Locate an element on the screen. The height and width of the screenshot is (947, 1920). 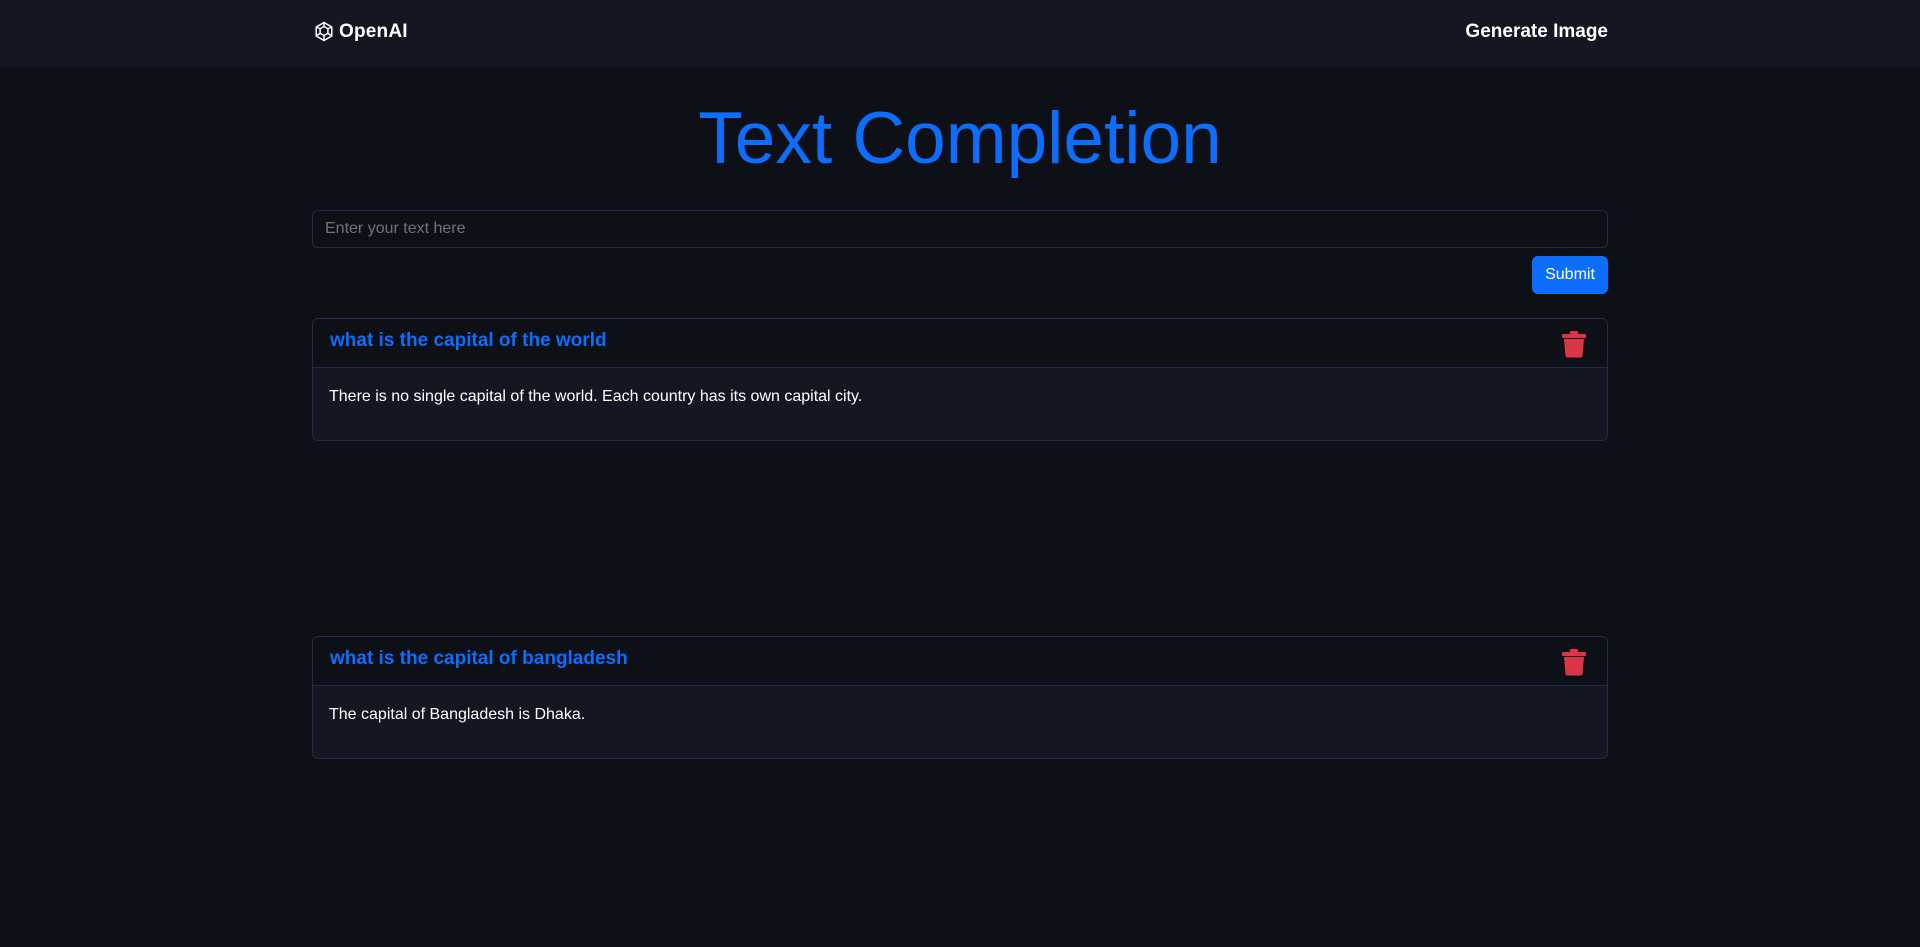
submit-button: Submit is located at coordinates (1570, 275).